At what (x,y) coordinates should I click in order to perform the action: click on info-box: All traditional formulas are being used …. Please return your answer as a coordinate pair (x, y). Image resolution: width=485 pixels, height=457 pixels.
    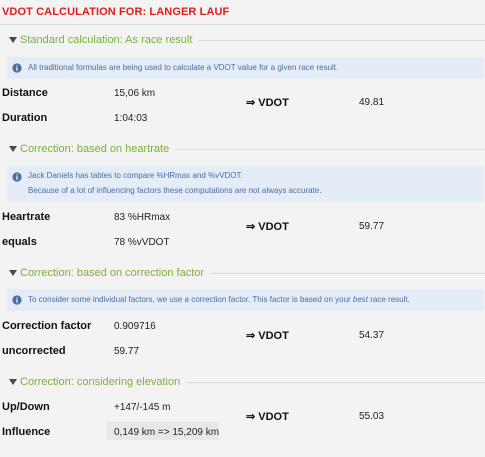
    Looking at the image, I should click on (245, 68).